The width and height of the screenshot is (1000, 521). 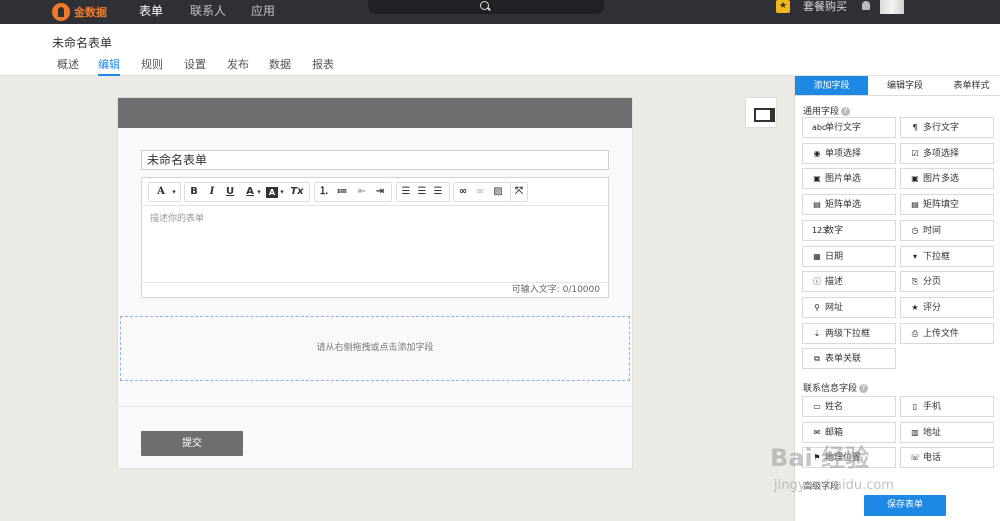 What do you see at coordinates (375, 160) in the screenshot?
I see `form-title-input: 未命名表单` at bounding box center [375, 160].